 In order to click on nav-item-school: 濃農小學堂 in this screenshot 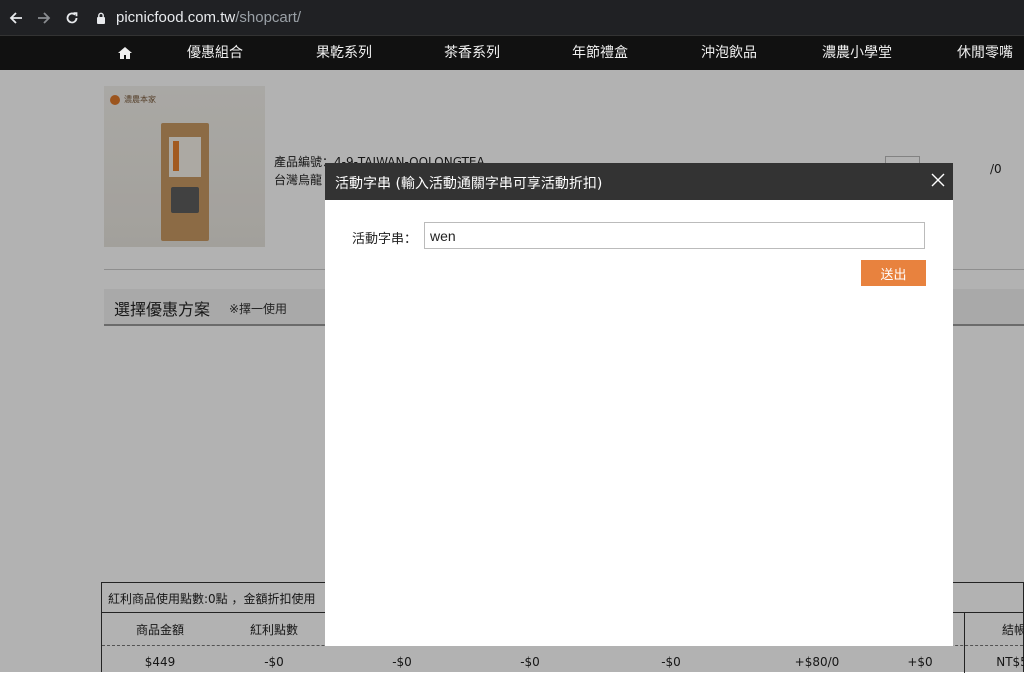, I will do `click(857, 53)`.